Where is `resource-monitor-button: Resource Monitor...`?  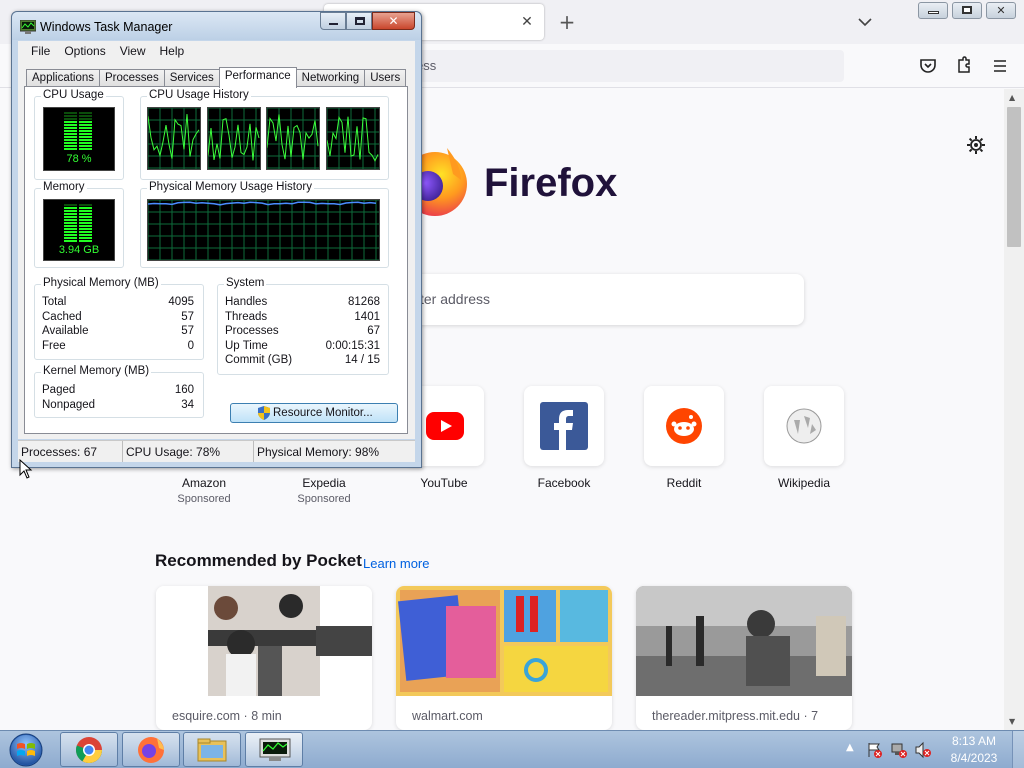
resource-monitor-button: Resource Monitor... is located at coordinates (314, 413).